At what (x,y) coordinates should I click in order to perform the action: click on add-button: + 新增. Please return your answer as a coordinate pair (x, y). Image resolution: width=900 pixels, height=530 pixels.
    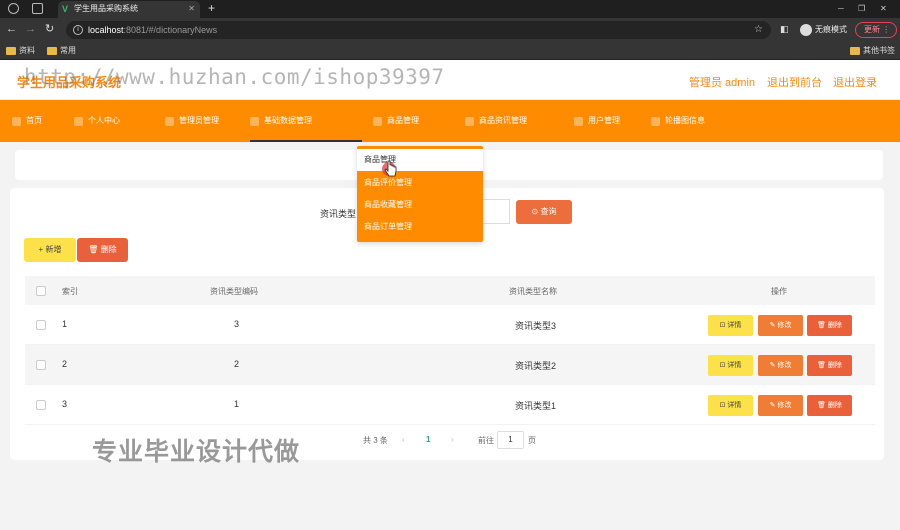
    Looking at the image, I should click on (50, 250).